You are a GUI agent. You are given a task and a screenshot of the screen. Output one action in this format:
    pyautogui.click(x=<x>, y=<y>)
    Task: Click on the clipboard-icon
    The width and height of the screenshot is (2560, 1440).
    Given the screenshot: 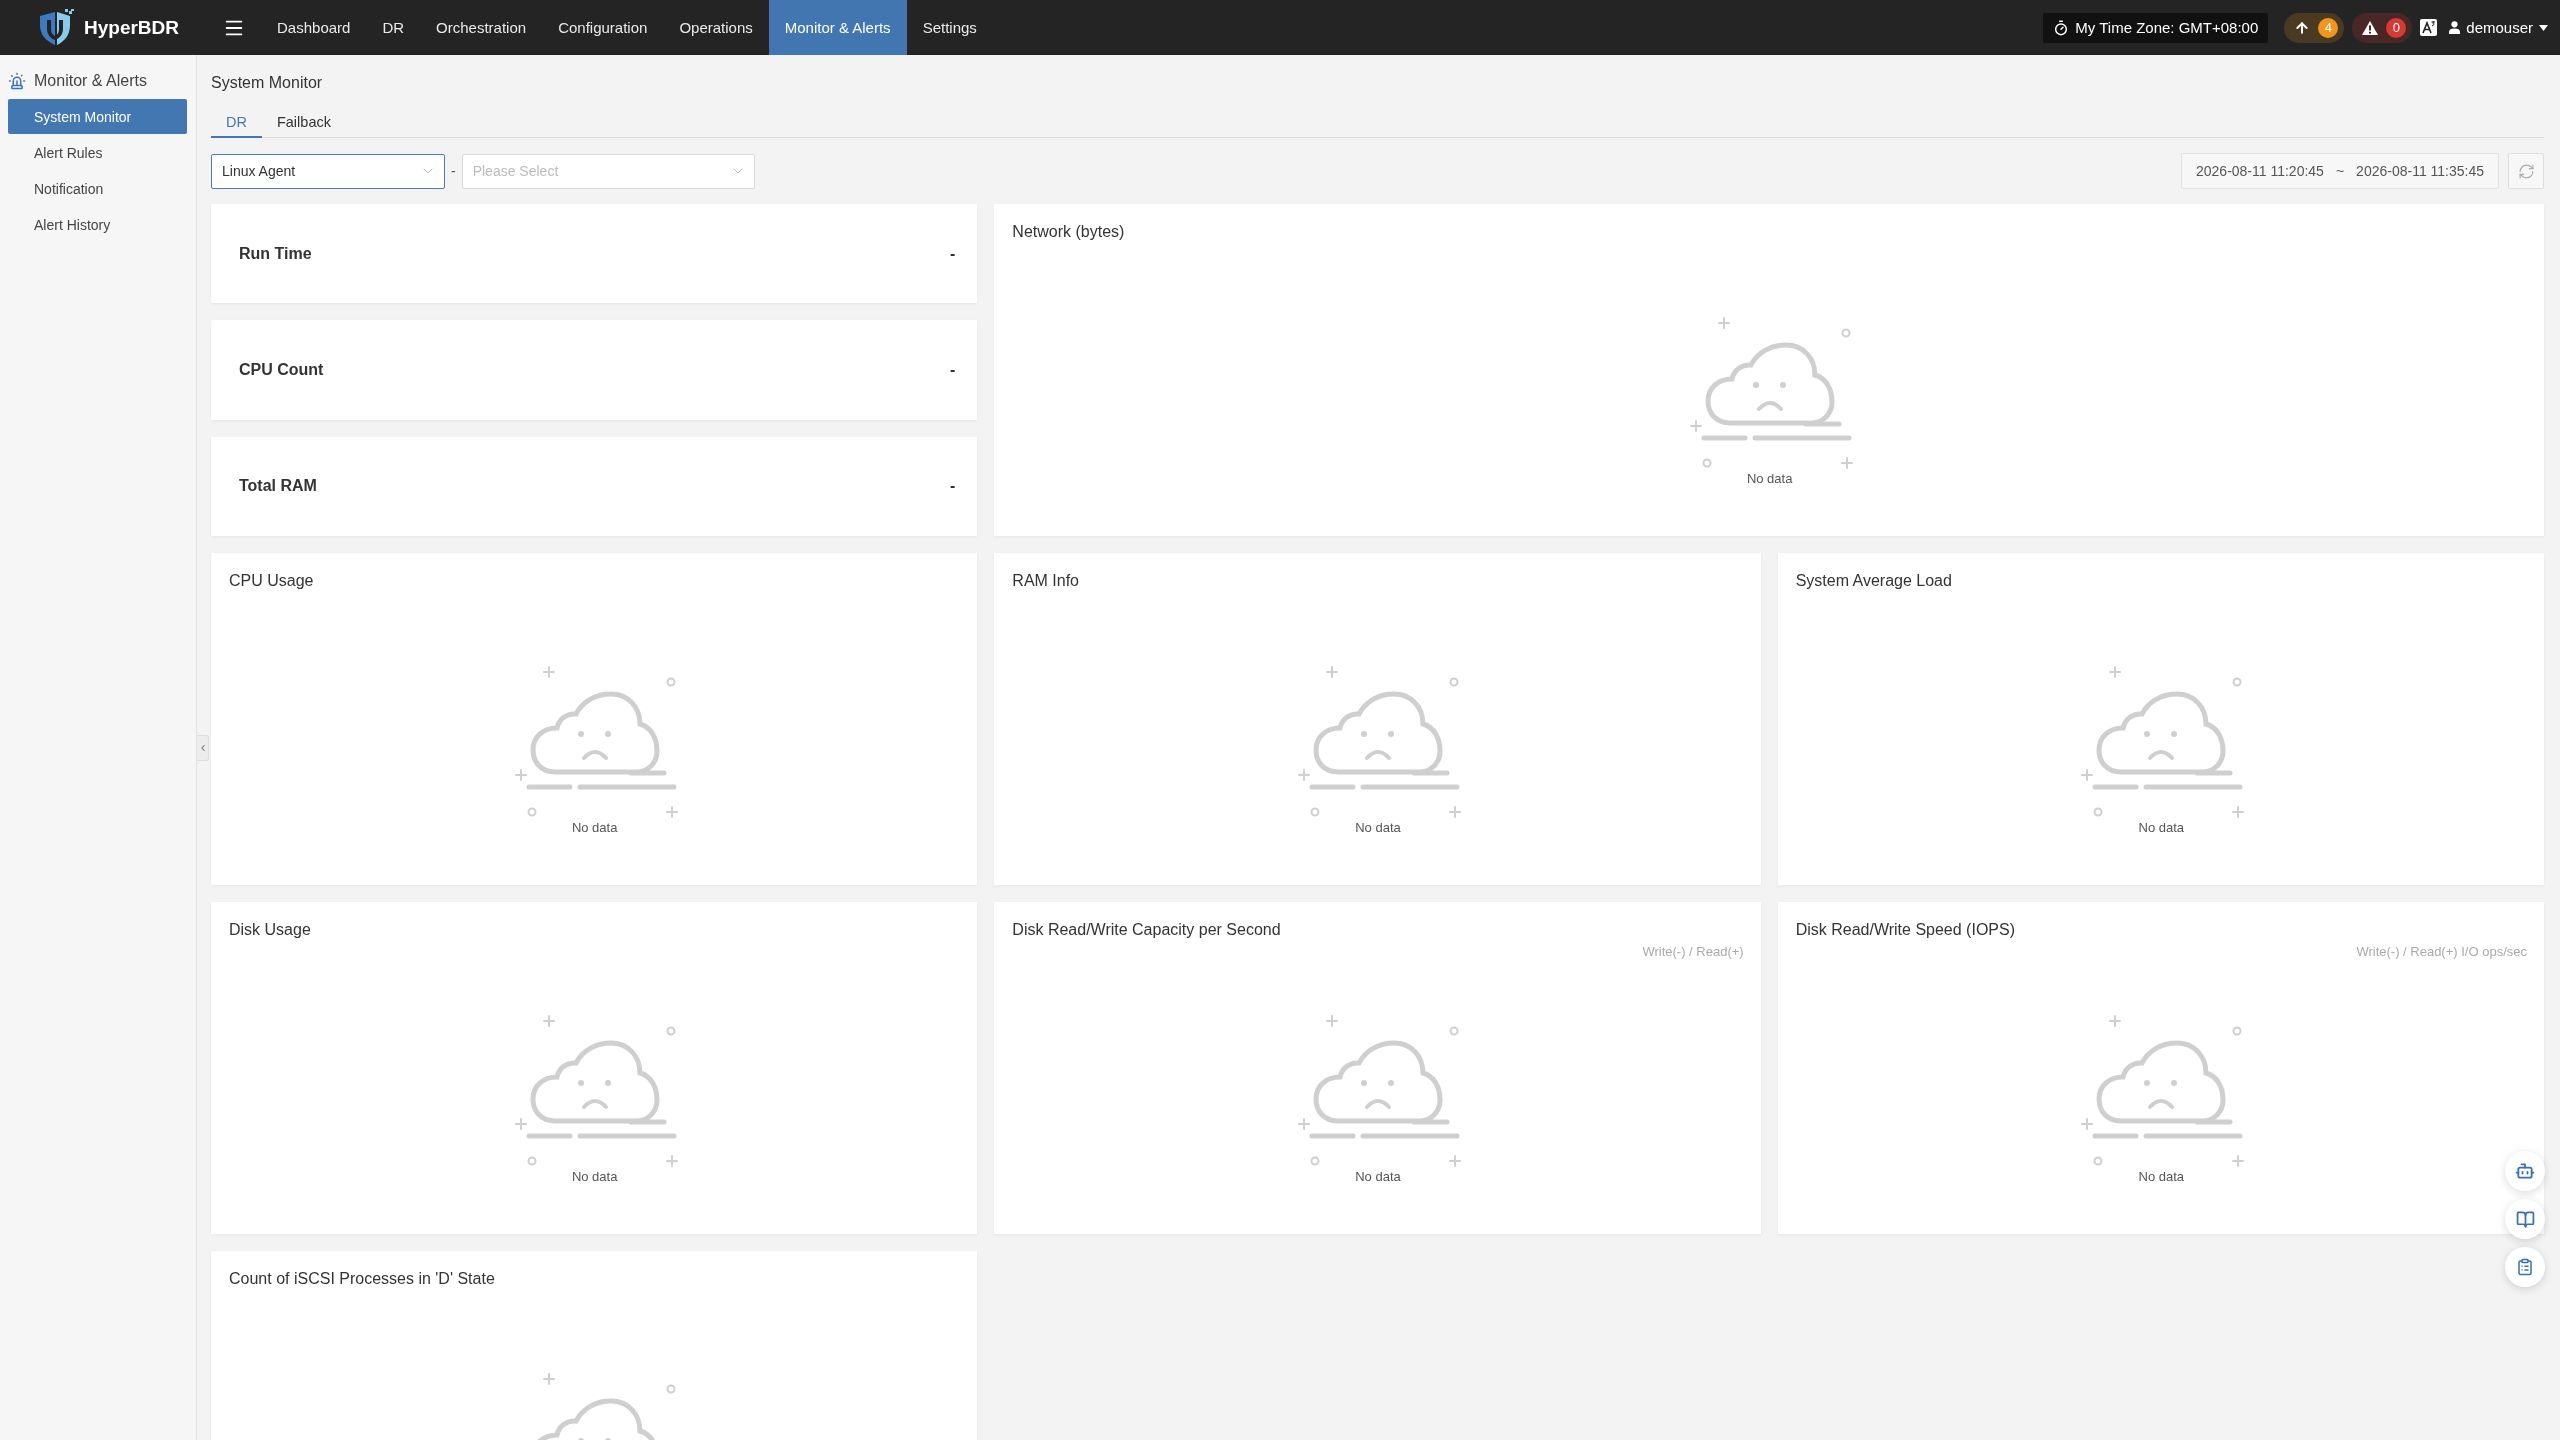 What is the action you would take?
    pyautogui.click(x=2525, y=1267)
    